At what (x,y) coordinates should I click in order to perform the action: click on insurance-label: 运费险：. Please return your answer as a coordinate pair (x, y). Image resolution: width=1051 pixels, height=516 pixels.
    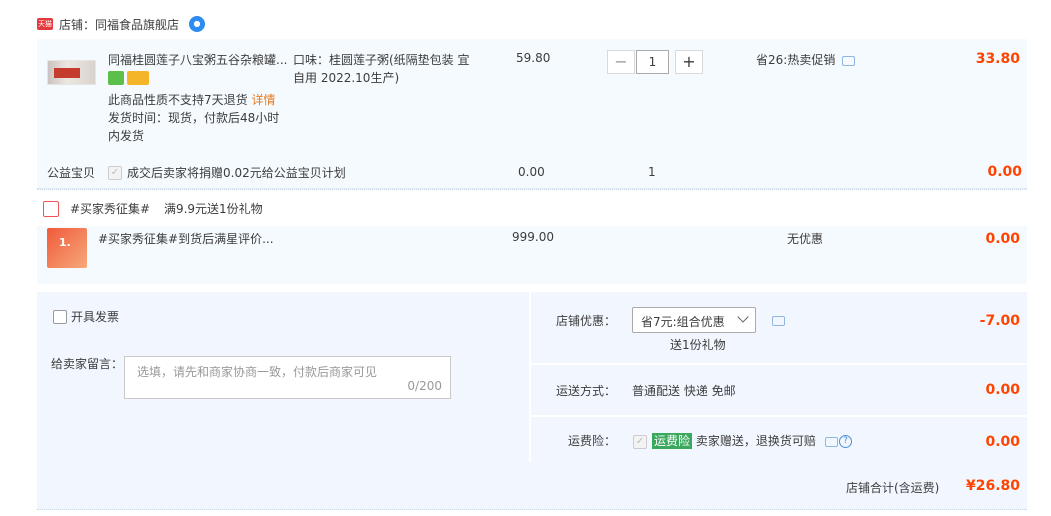
    Looking at the image, I should click on (592, 441).